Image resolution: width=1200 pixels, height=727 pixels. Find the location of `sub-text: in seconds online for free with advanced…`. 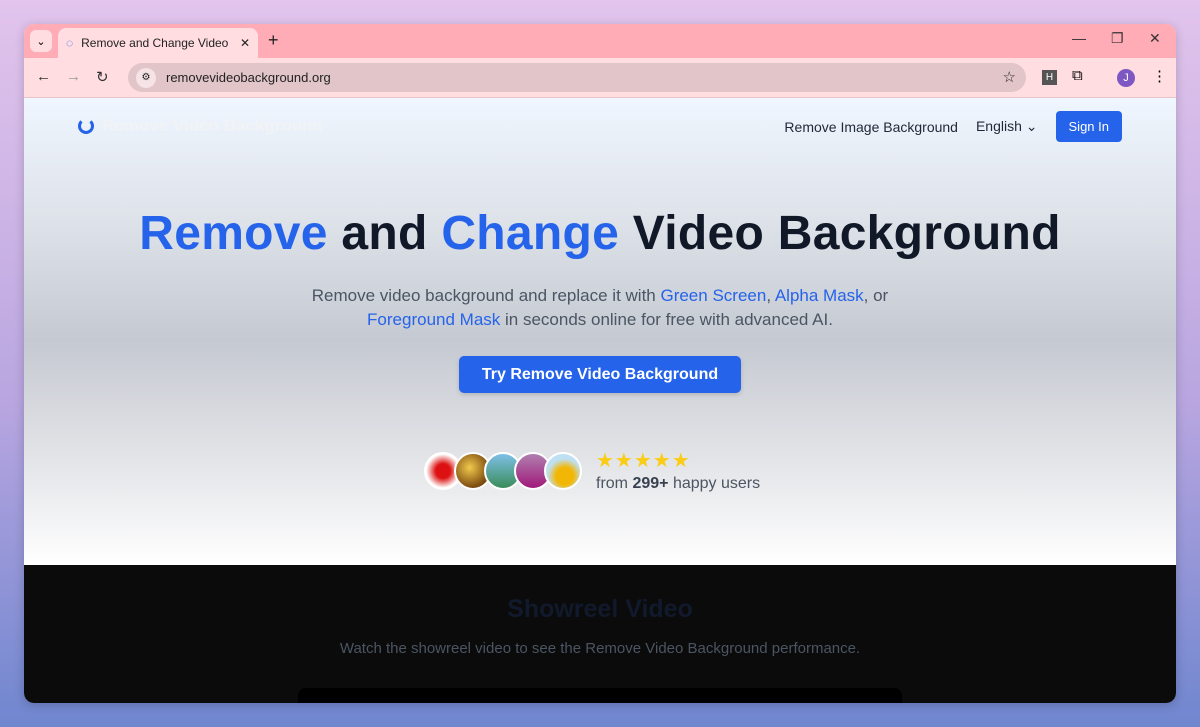

sub-text: in seconds online for free with advanced… is located at coordinates (666, 319).